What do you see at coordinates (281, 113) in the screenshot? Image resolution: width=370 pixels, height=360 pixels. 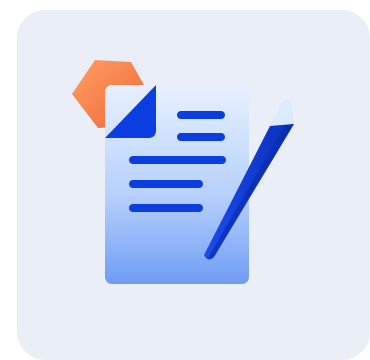 I see `pen-cap` at bounding box center [281, 113].